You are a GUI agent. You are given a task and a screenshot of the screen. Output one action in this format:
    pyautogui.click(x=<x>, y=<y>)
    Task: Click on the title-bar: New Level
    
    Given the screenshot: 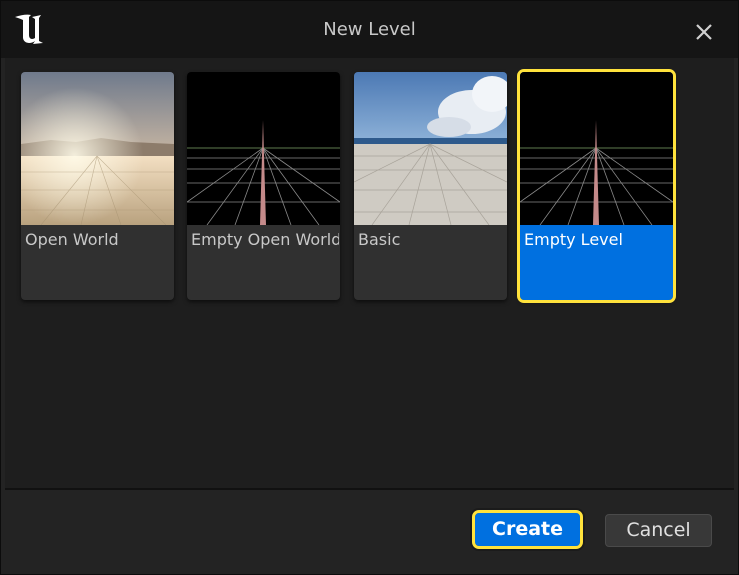 What is the action you would take?
    pyautogui.click(x=369, y=29)
    